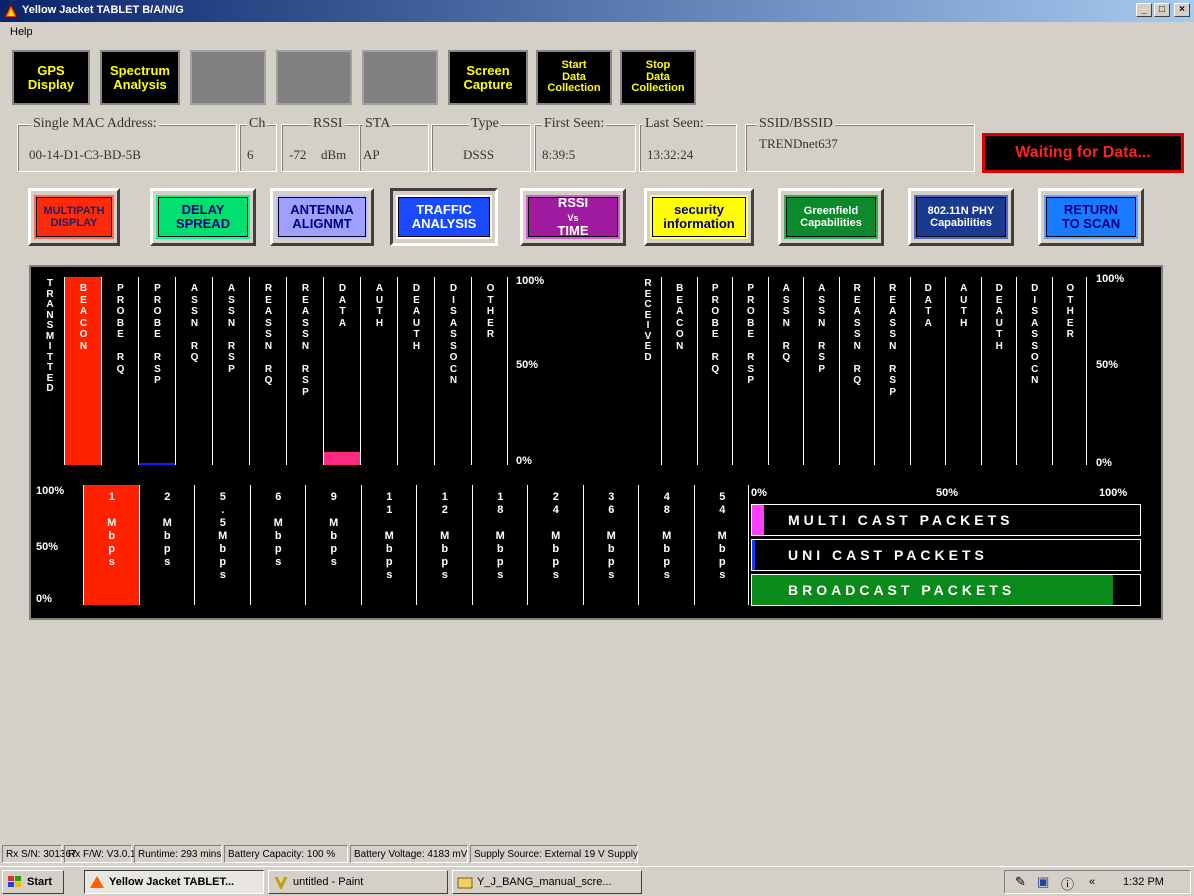  I want to click on bar-header: 5 4 M b p s, so click(722, 536).